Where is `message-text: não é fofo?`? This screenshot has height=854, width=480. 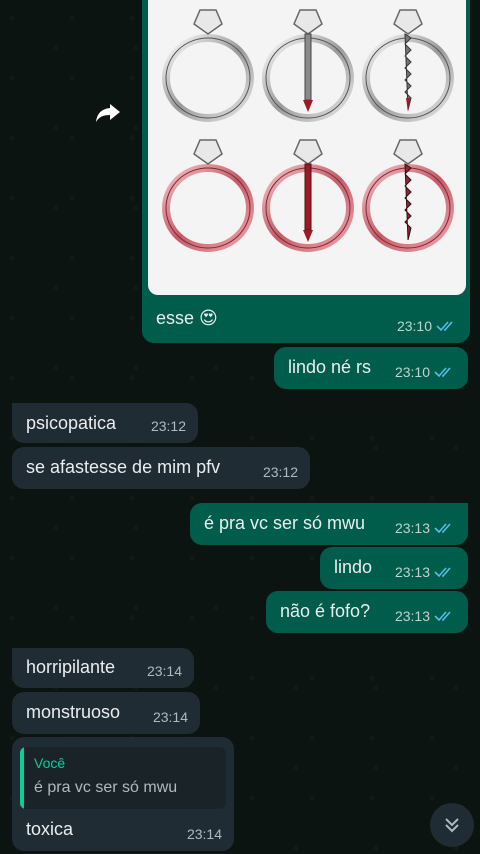 message-text: não é fofo? is located at coordinates (325, 611).